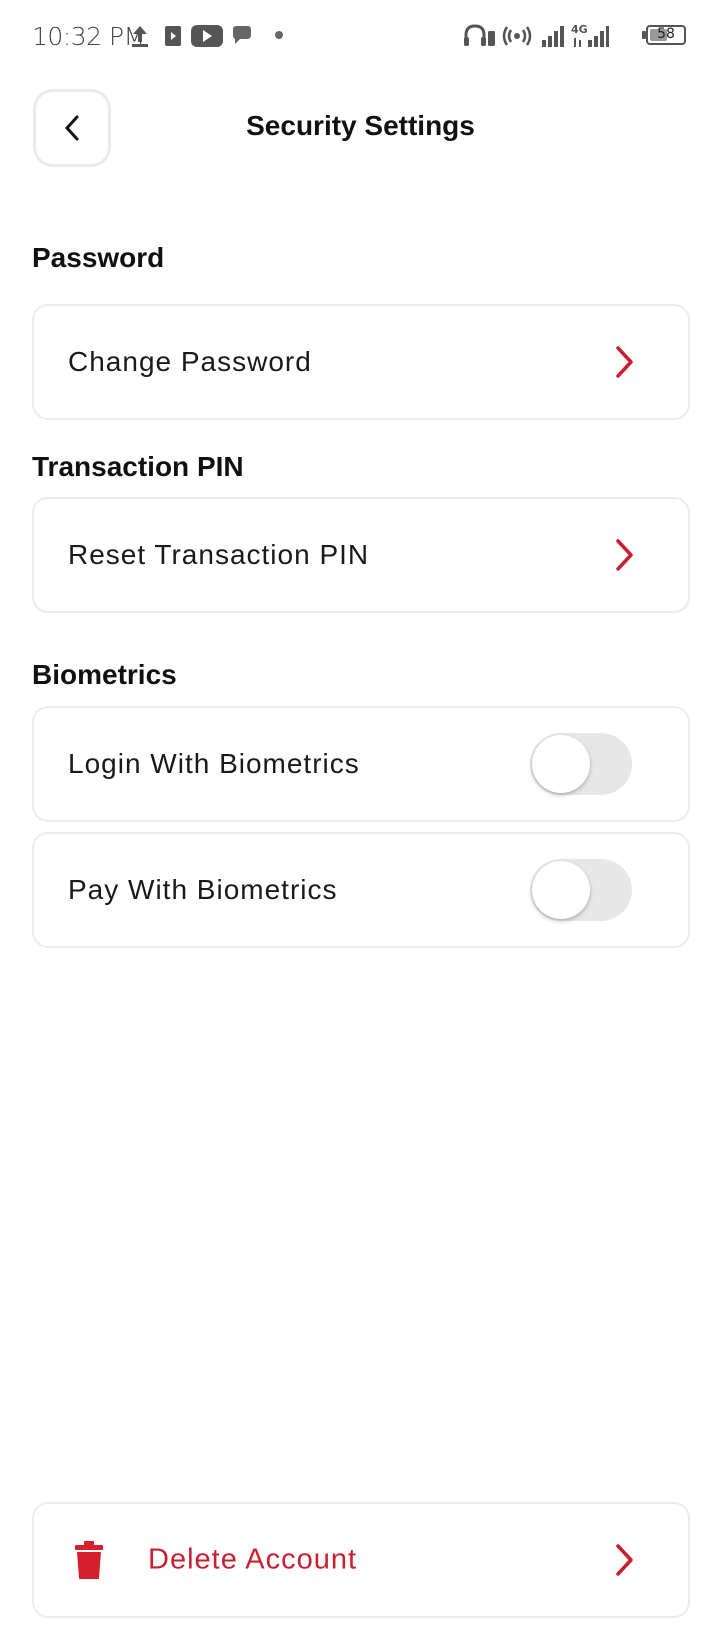 The height and width of the screenshot is (1640, 720). I want to click on change-password-row: Change Password, so click(361, 362).